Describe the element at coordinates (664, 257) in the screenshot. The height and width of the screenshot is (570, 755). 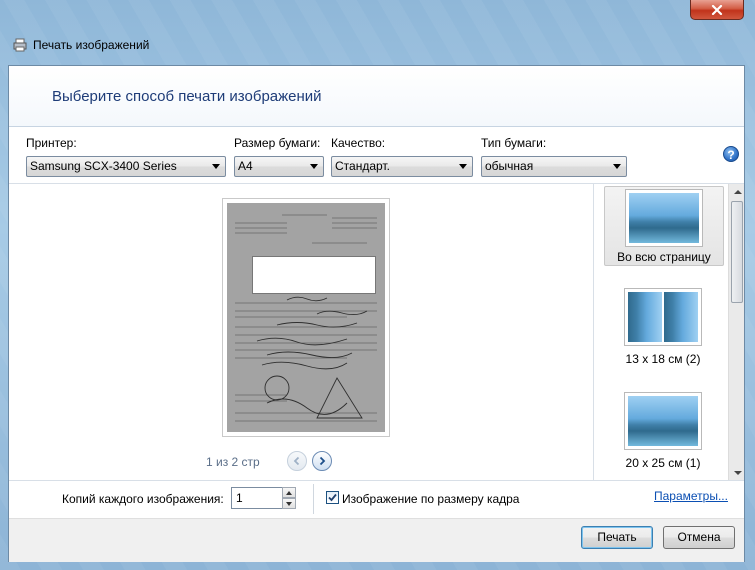
I see `layout-label: Во всю страницу` at that location.